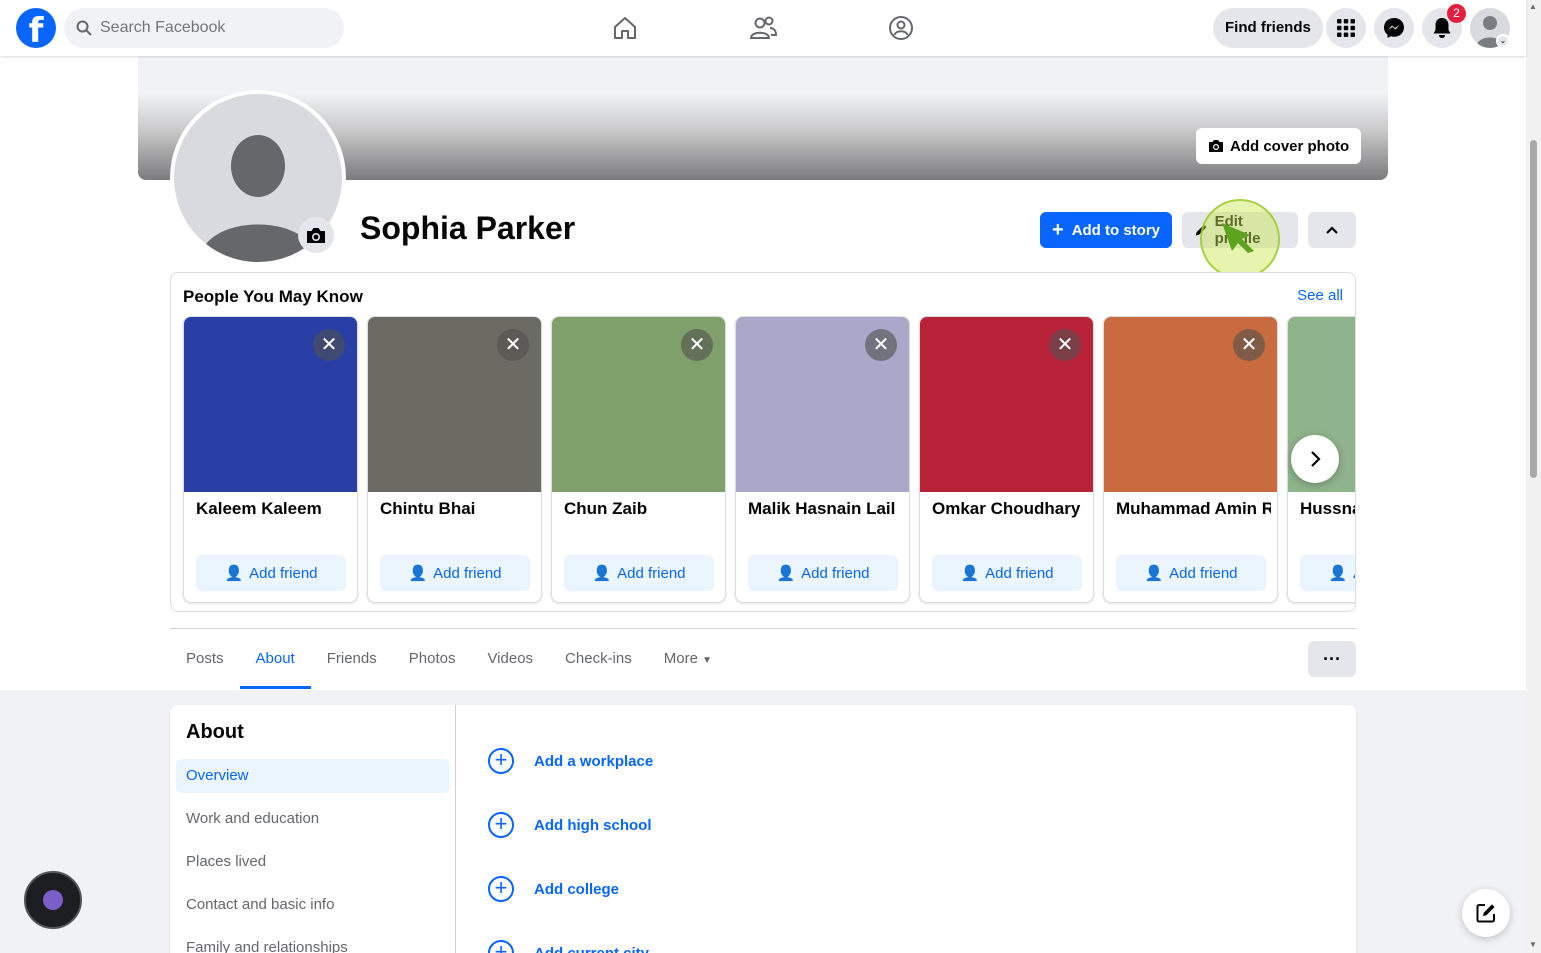 This screenshot has width=1541, height=953. I want to click on add-workplace-link: + Add a workplace, so click(570, 761).